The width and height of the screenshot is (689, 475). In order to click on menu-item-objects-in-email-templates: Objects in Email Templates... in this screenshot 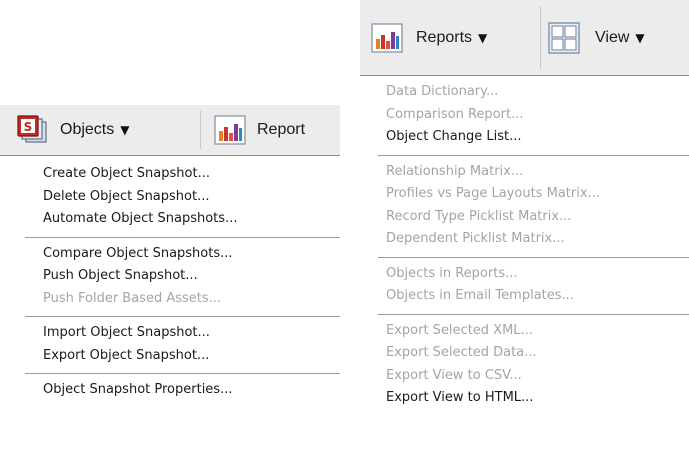, I will do `click(467, 296)`.